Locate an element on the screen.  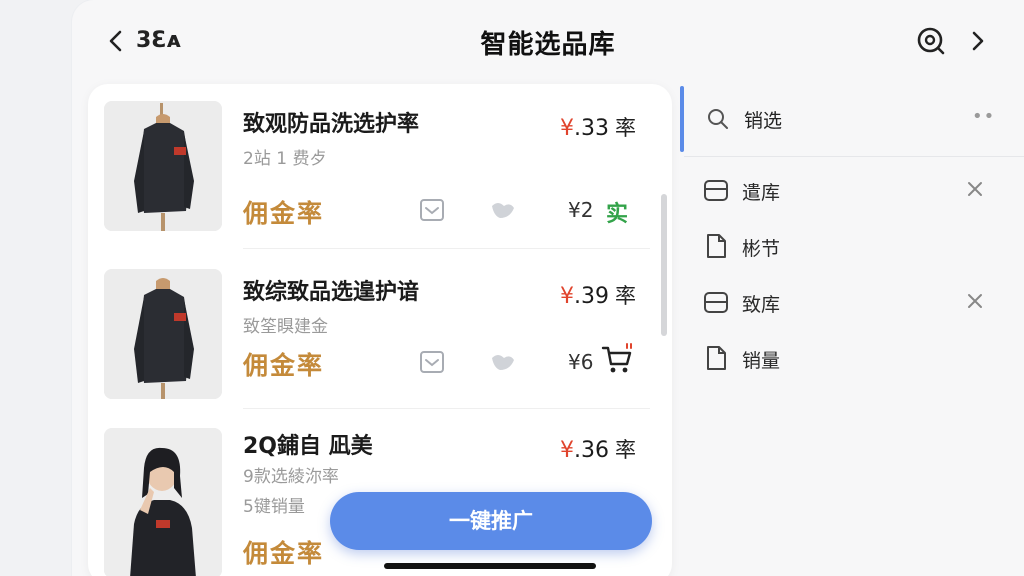
price-value: .33 is located at coordinates (591, 128).